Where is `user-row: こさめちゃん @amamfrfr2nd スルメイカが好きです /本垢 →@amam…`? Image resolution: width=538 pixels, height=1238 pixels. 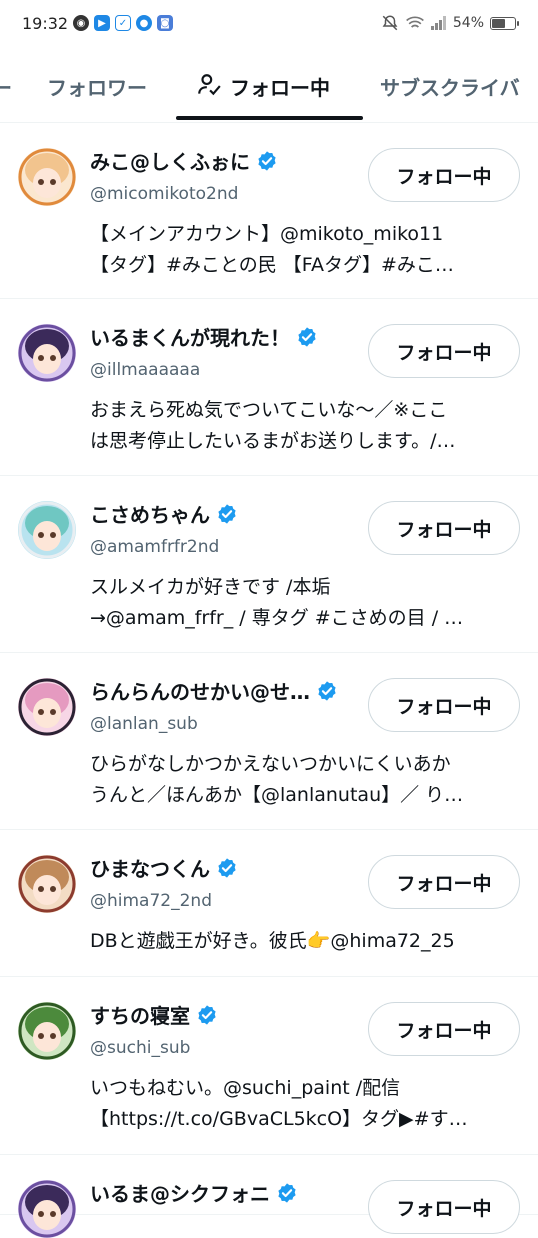 user-row: こさめちゃん @amamfrfr2nd スルメイカが好きです /本垢 →@amam… is located at coordinates (269, 564).